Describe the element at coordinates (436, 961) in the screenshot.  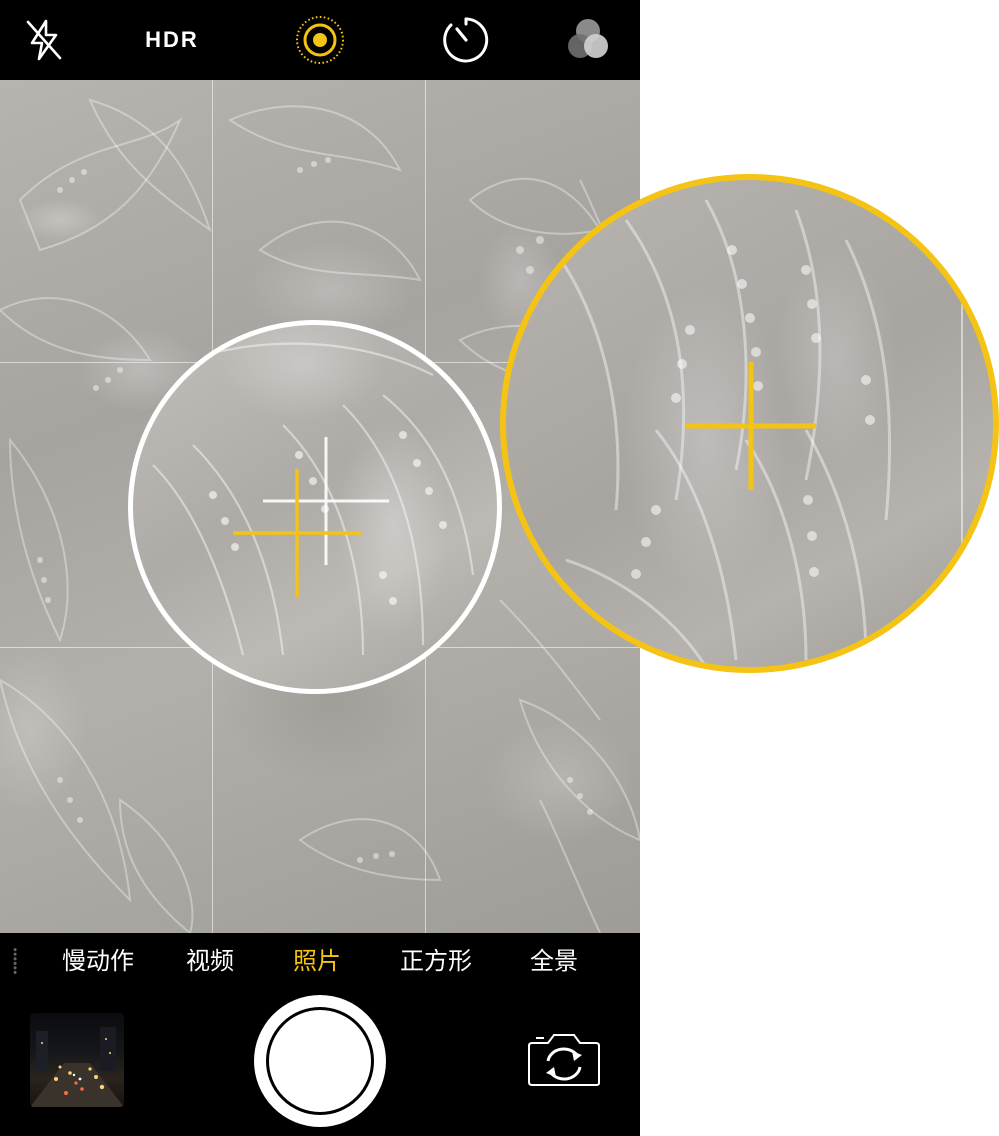
I see `mode-square: 正方形` at that location.